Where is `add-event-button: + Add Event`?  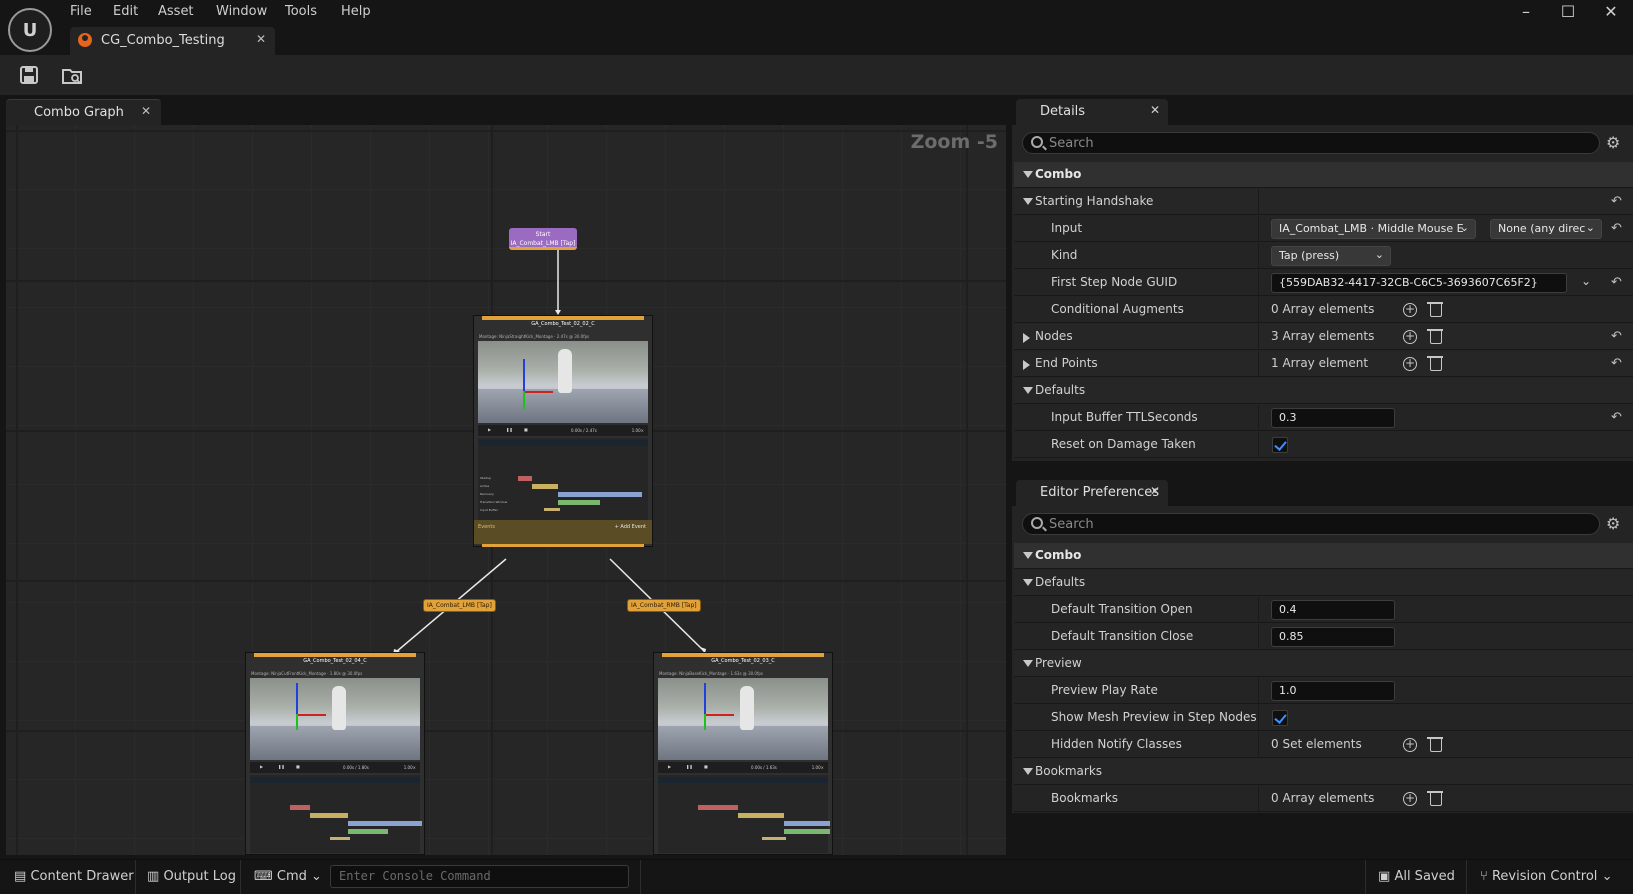 add-event-button: + Add Event is located at coordinates (630, 527).